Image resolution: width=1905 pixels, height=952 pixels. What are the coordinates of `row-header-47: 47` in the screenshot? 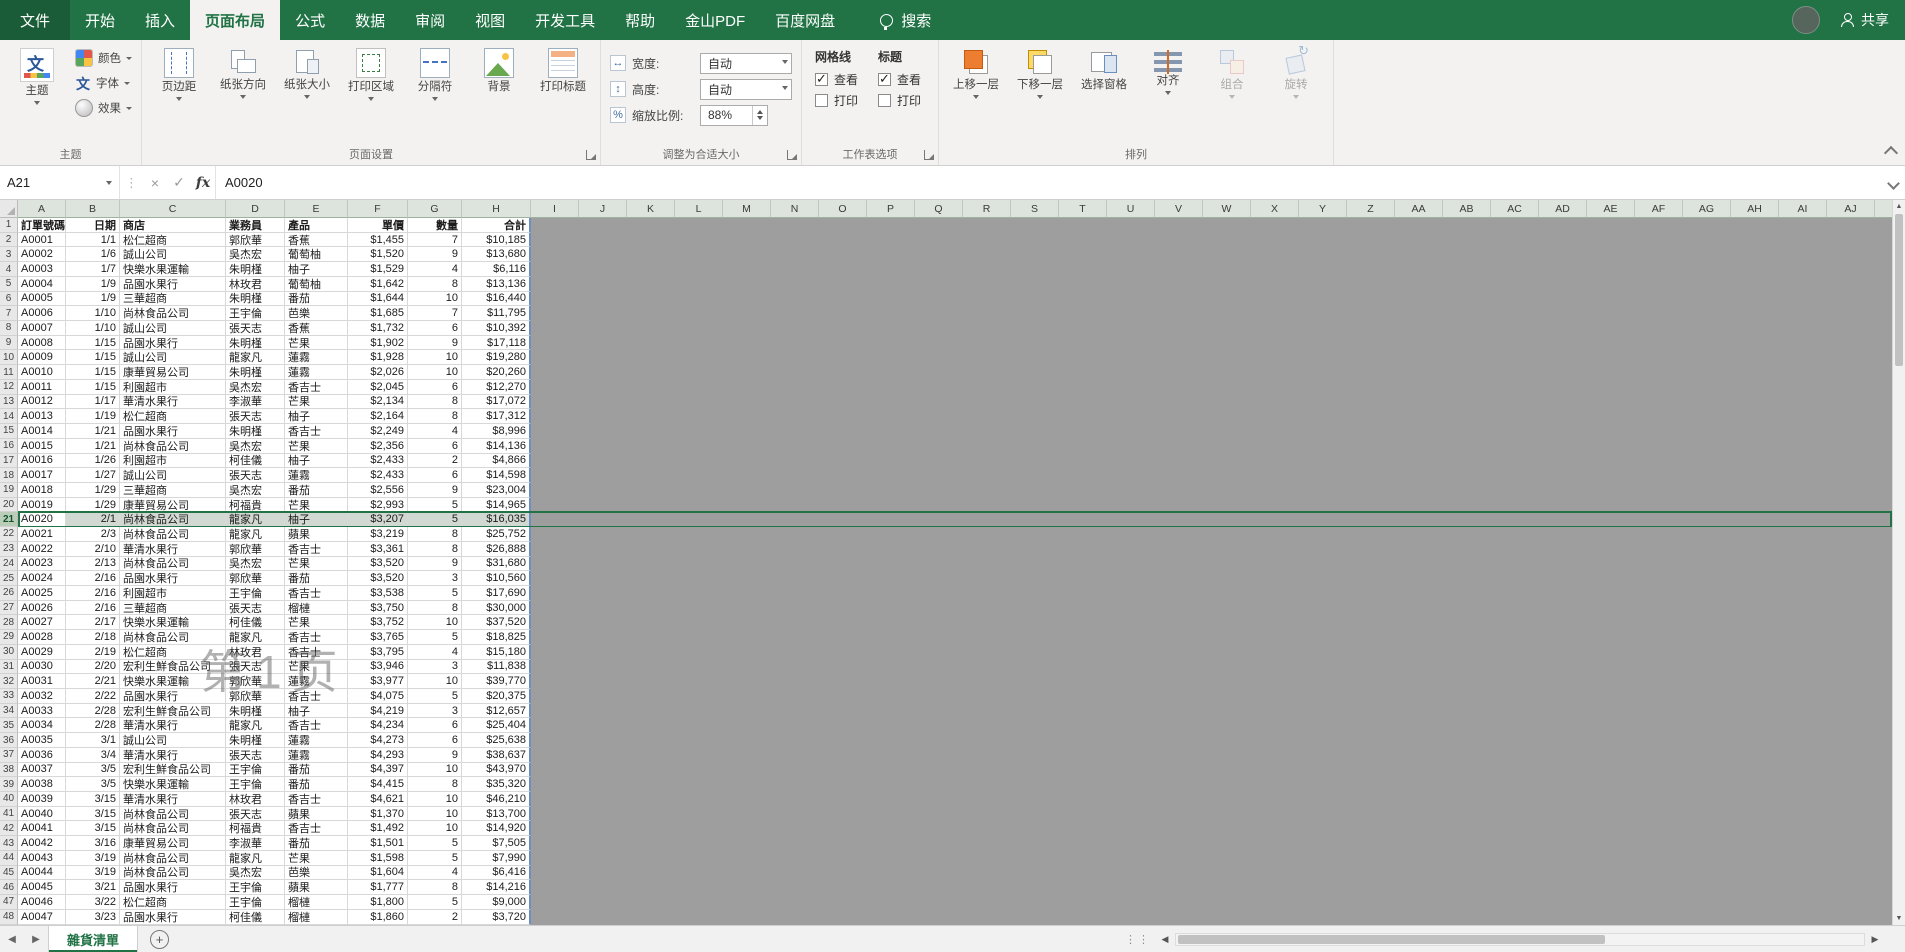 It's located at (9, 902).